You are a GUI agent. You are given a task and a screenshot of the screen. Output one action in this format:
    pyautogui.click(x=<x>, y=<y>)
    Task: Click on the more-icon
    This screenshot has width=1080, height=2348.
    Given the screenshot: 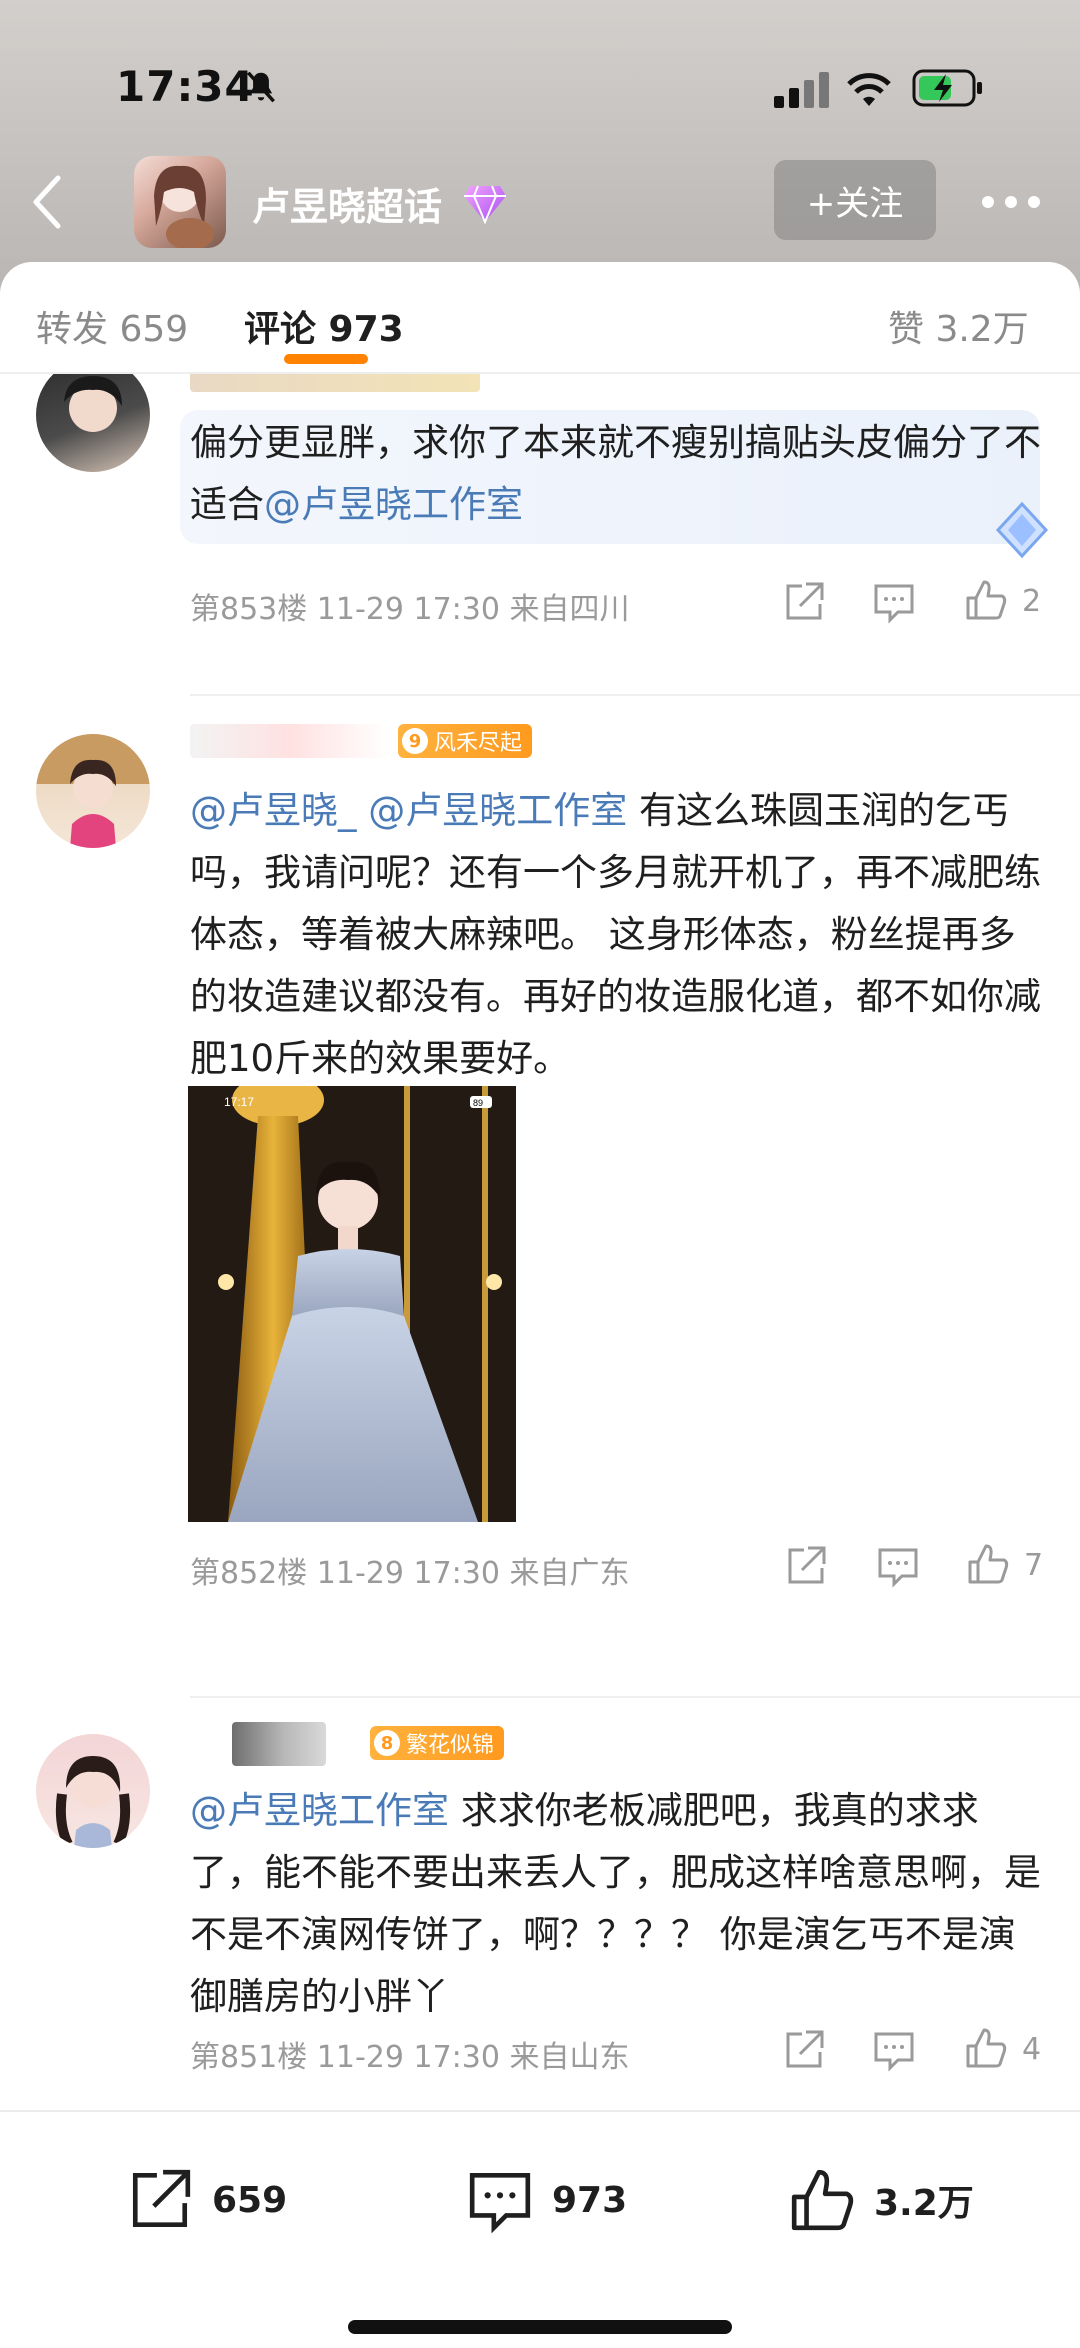 What is the action you would take?
    pyautogui.click(x=1011, y=202)
    